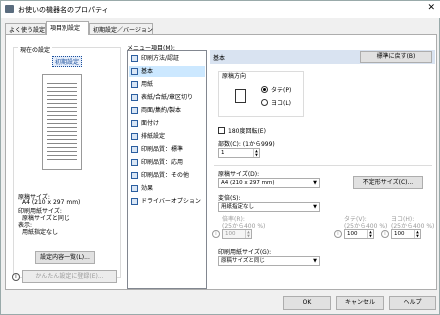  Describe the element at coordinates (322, 57) in the screenshot. I see `section-header: 基本 標準に戻す(B)` at that location.